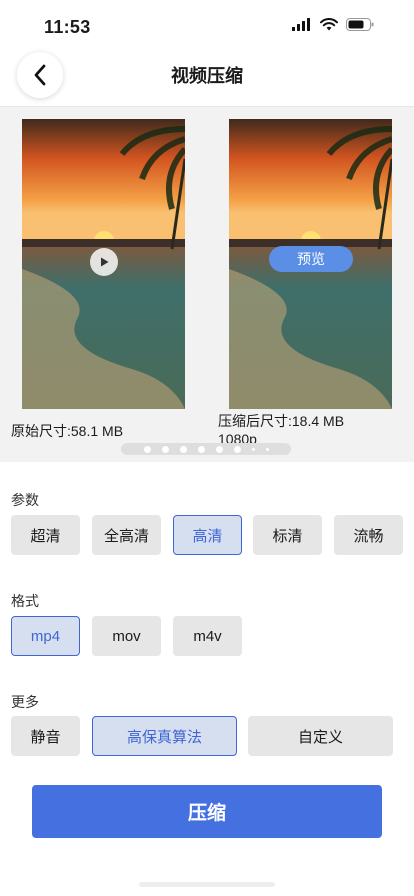  I want to click on play-button, so click(104, 262).